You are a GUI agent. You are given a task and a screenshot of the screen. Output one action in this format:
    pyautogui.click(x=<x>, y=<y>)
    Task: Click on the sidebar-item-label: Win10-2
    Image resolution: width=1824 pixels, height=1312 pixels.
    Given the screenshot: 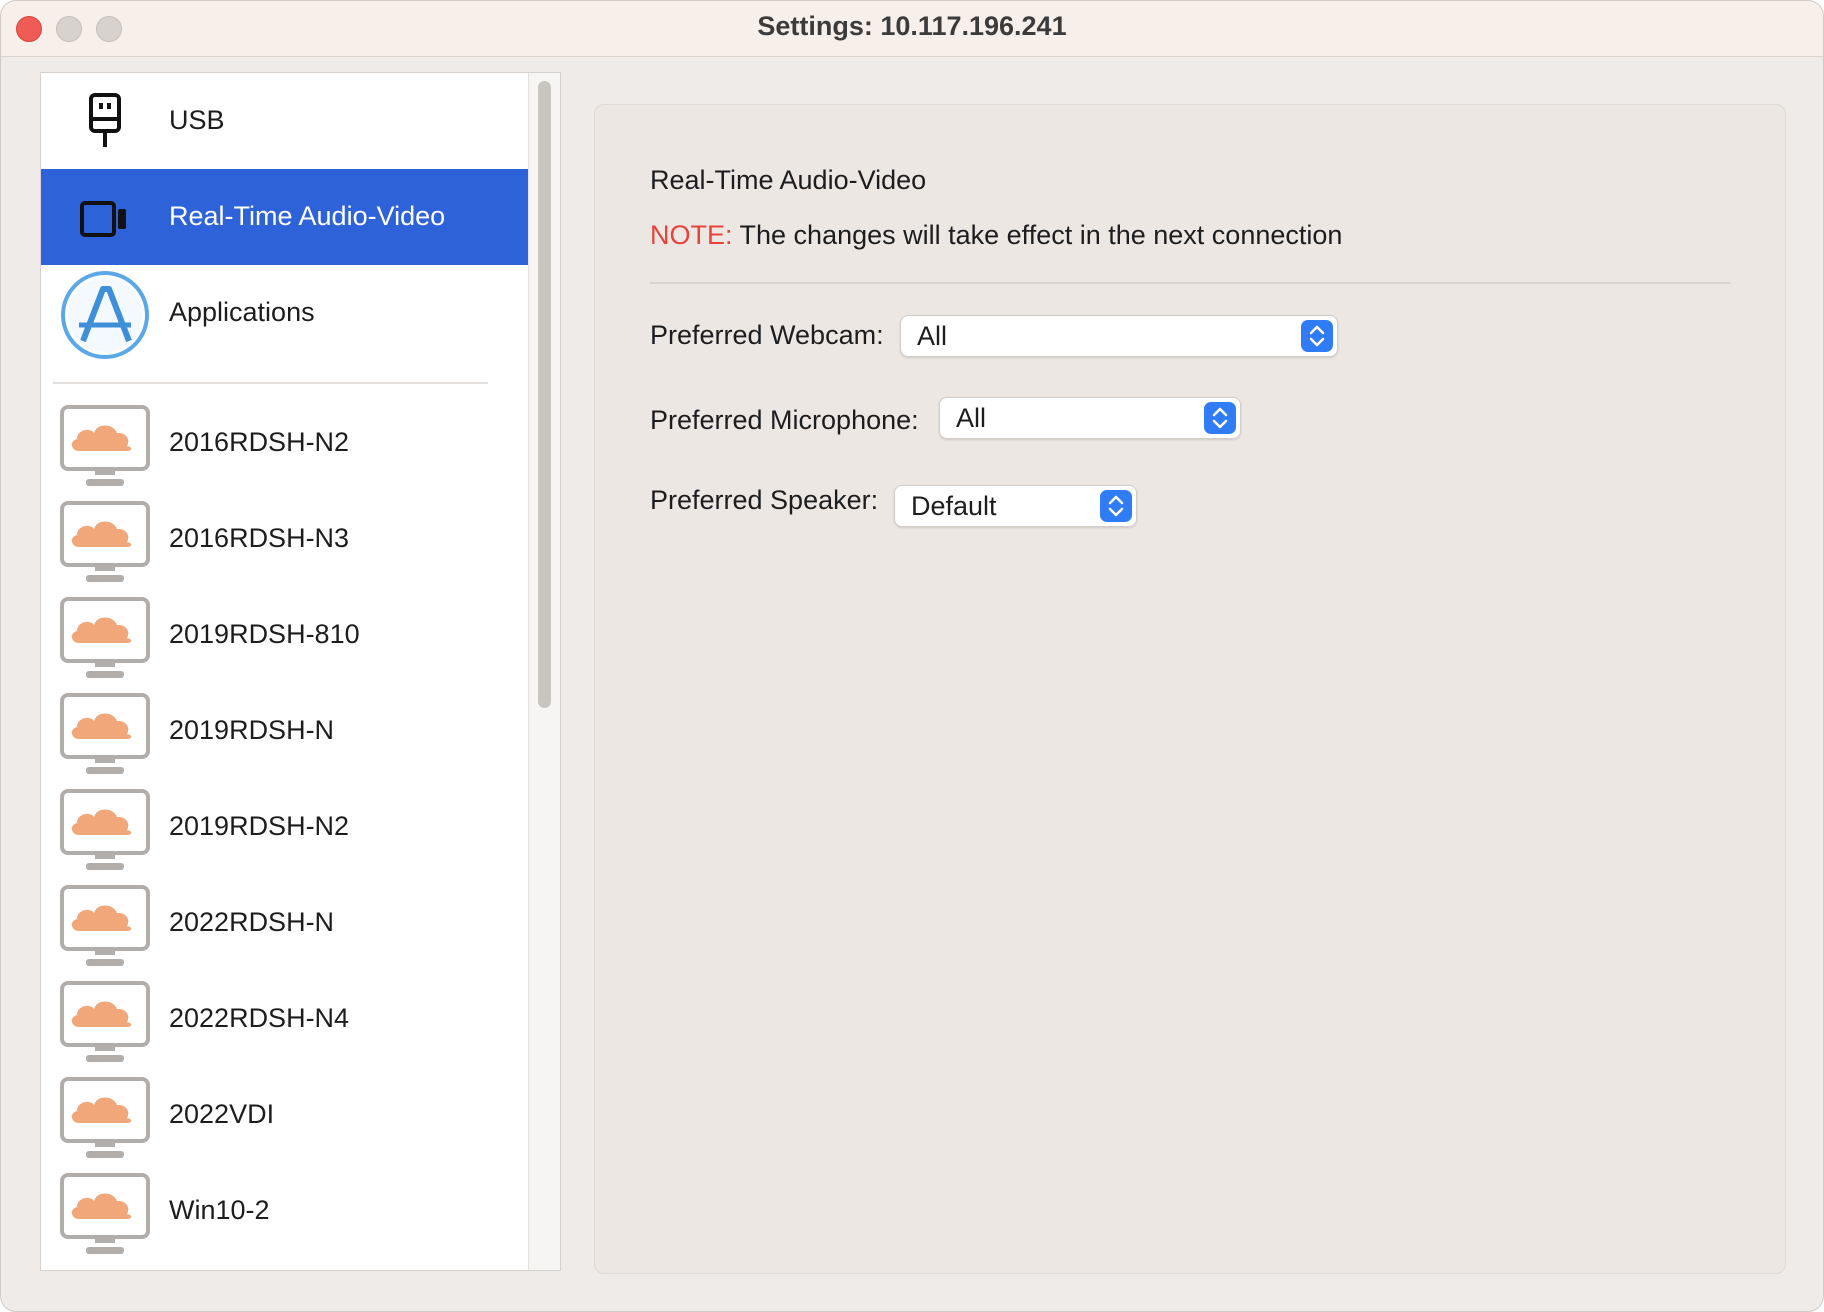 What is the action you would take?
    pyautogui.click(x=219, y=1210)
    